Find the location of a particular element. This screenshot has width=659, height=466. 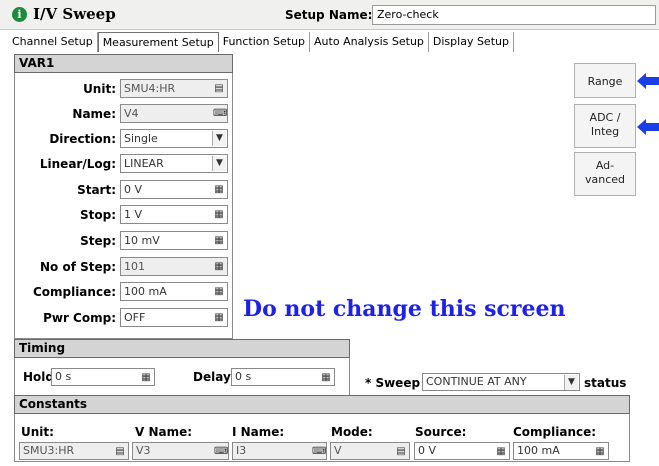

constant-source-field: 0 V ▦ is located at coordinates (462, 451).